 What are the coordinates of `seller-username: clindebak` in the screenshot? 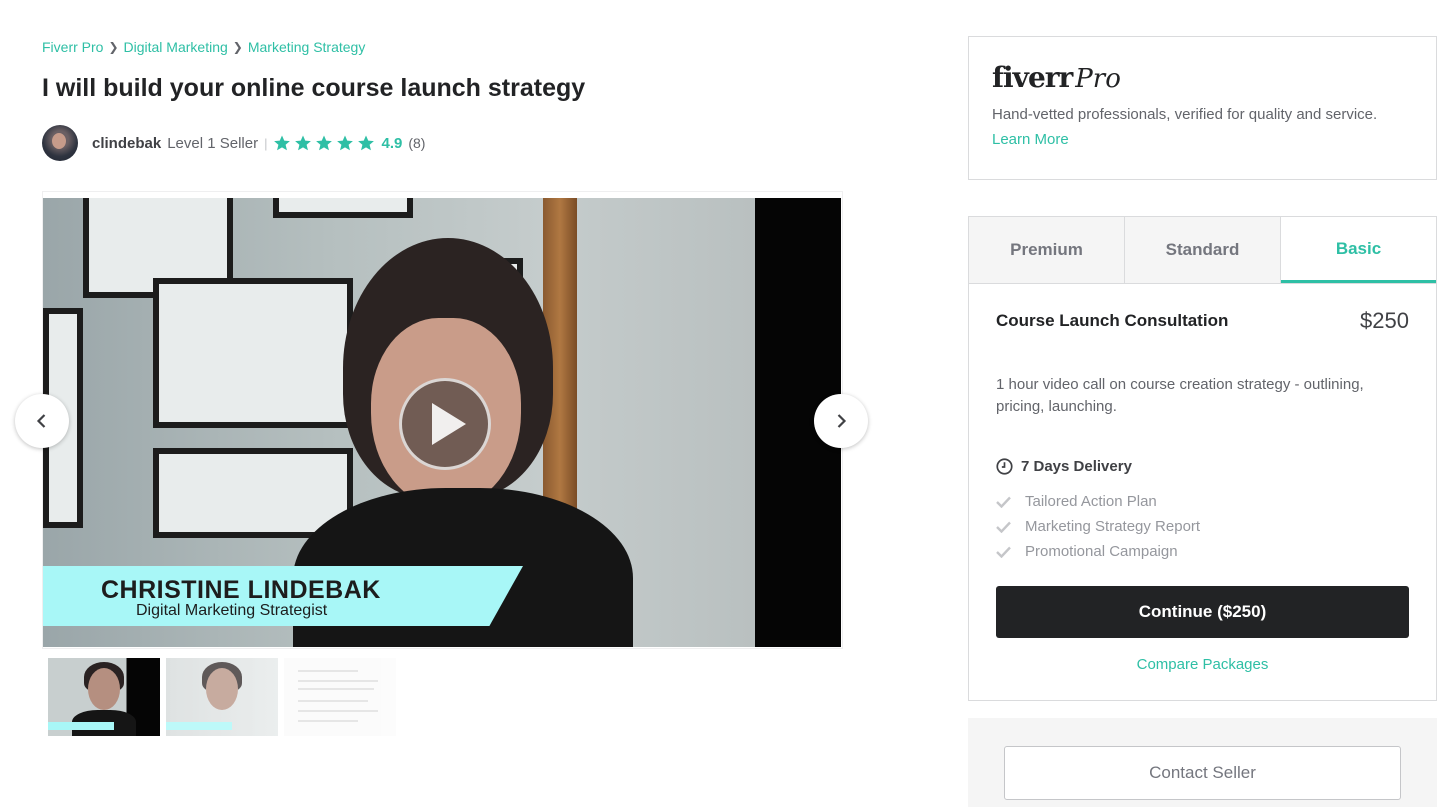 It's located at (126, 143).